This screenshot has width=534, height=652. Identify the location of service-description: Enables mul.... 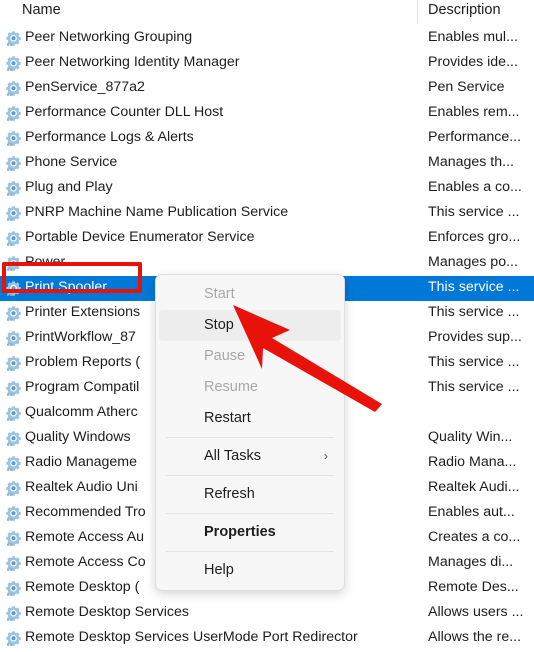
(473, 37).